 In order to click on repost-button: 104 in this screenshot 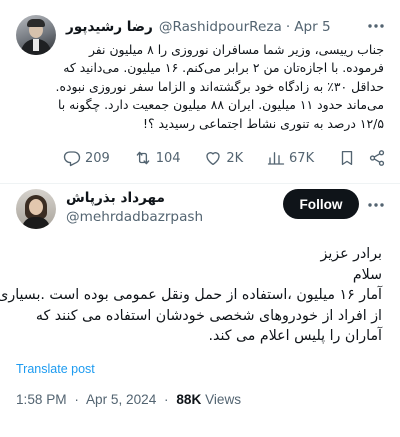, I will do `click(157, 158)`.